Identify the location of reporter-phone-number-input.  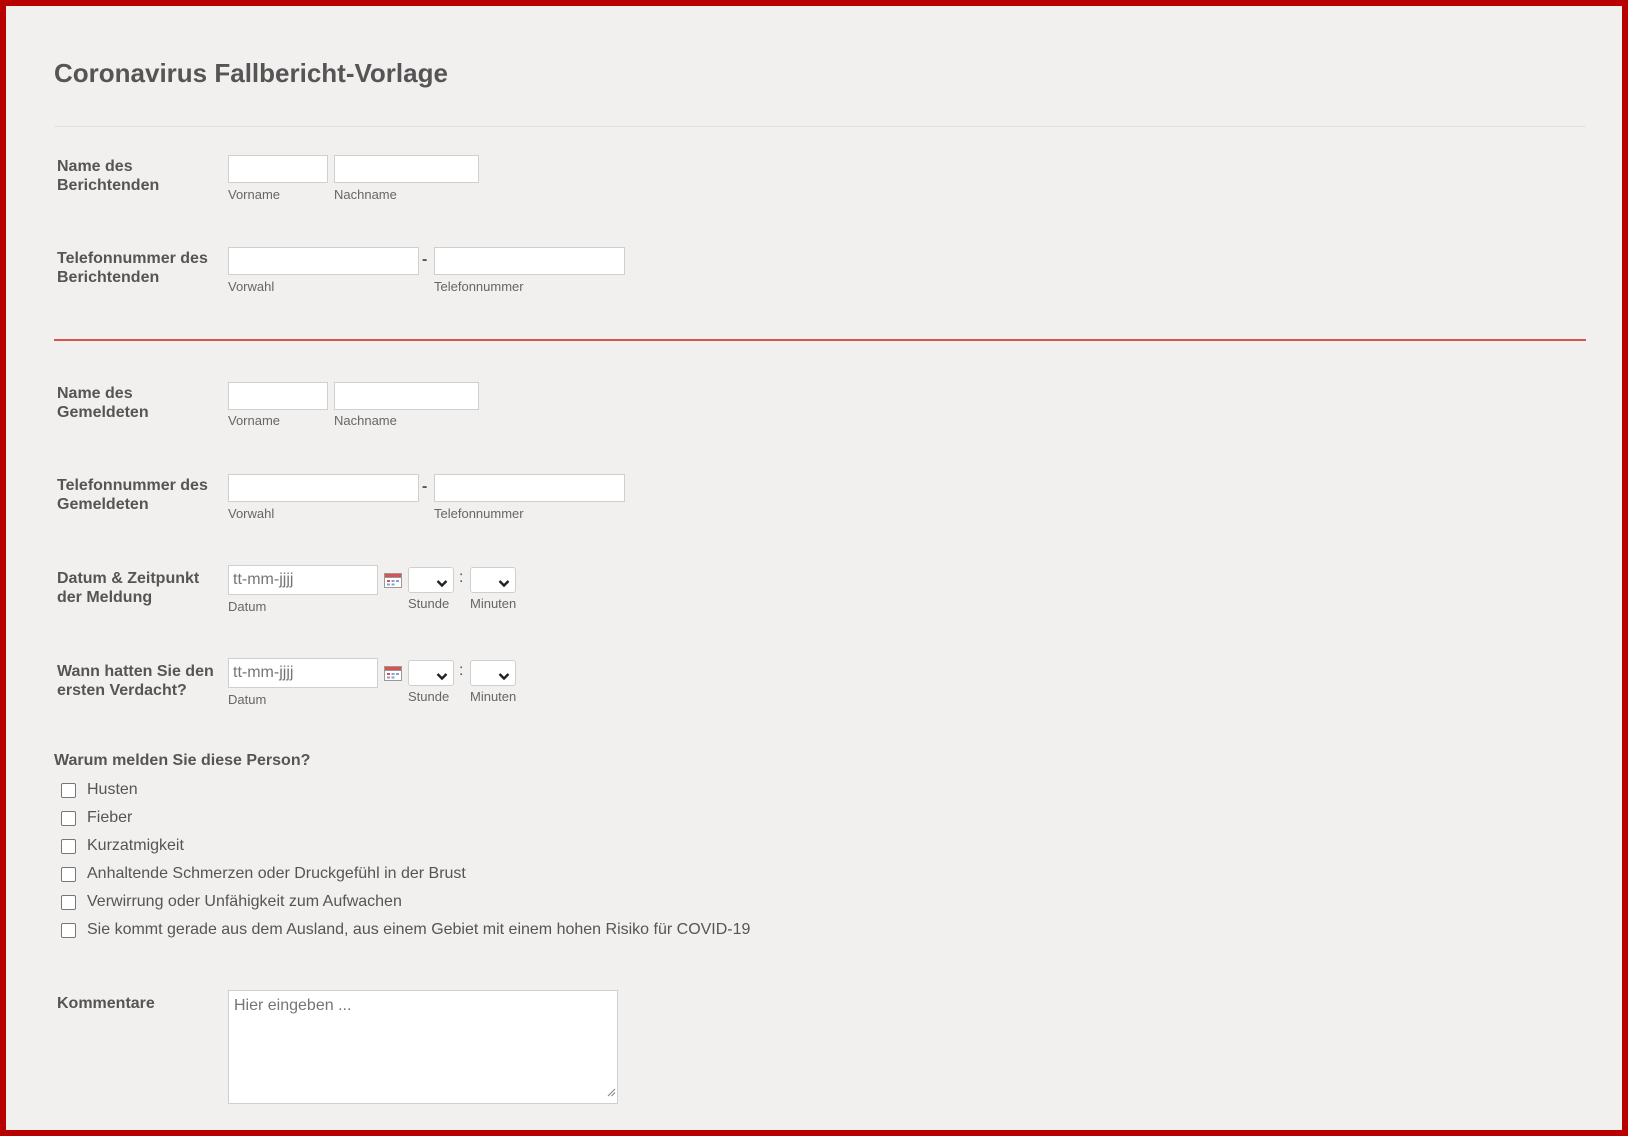
(529, 261).